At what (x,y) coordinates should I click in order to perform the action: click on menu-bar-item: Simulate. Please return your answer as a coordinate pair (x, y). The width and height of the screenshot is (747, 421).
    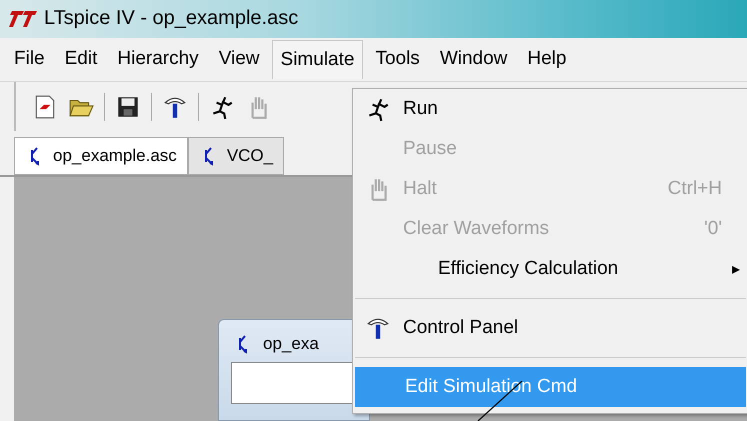
    Looking at the image, I should click on (318, 59).